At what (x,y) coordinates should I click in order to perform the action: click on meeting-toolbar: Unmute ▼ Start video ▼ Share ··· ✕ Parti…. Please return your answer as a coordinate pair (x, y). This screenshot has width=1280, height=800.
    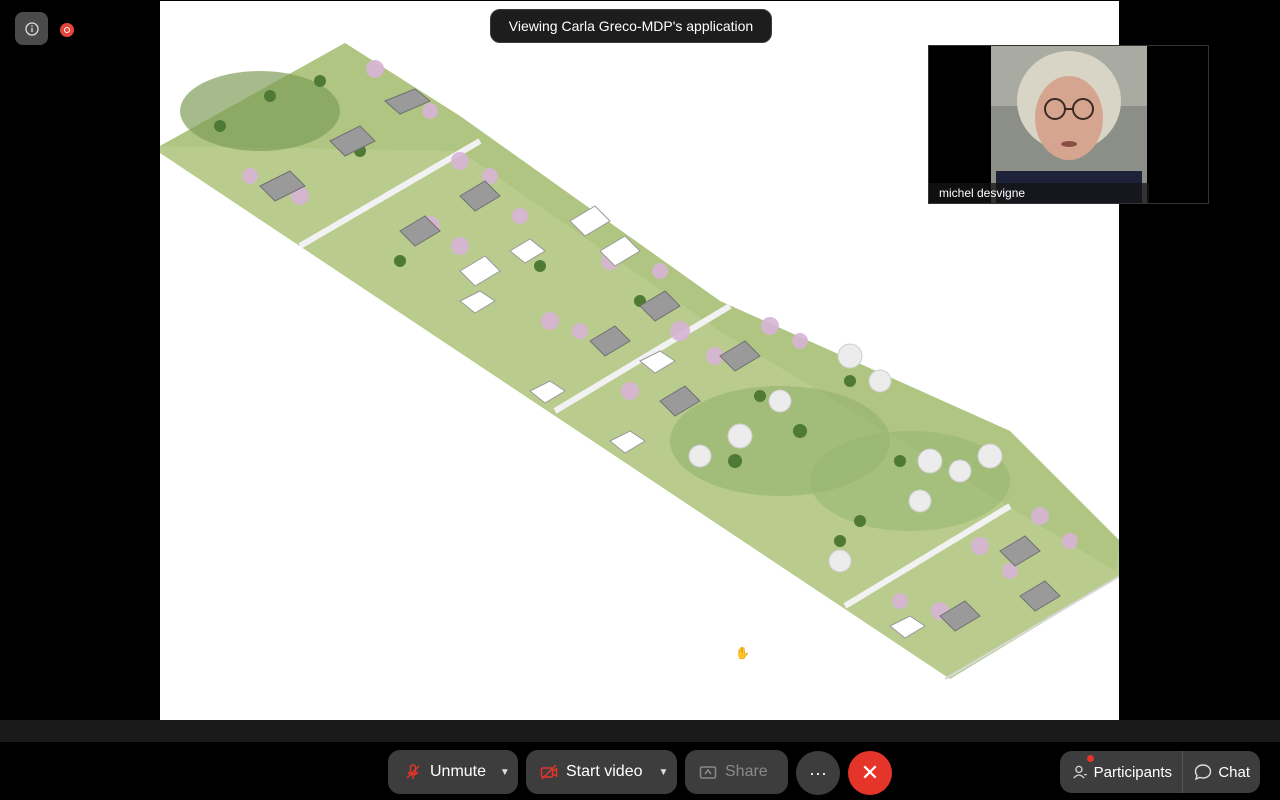
    Looking at the image, I should click on (640, 771).